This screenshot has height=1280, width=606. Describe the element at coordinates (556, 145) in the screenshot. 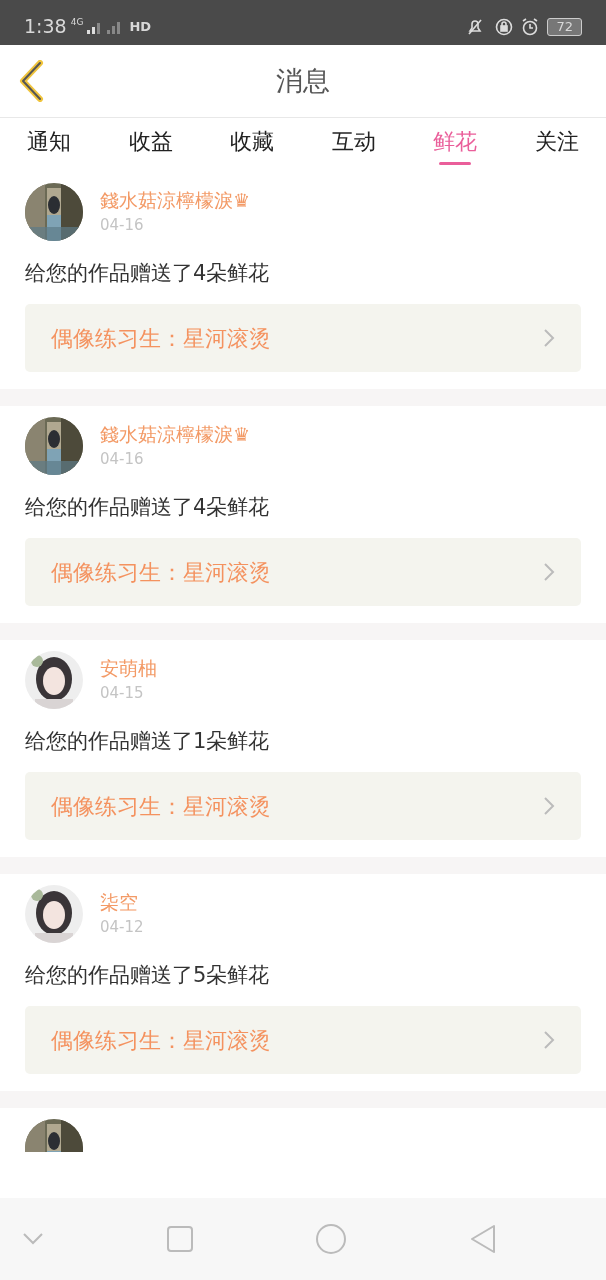

I see `tab: 关注` at that location.